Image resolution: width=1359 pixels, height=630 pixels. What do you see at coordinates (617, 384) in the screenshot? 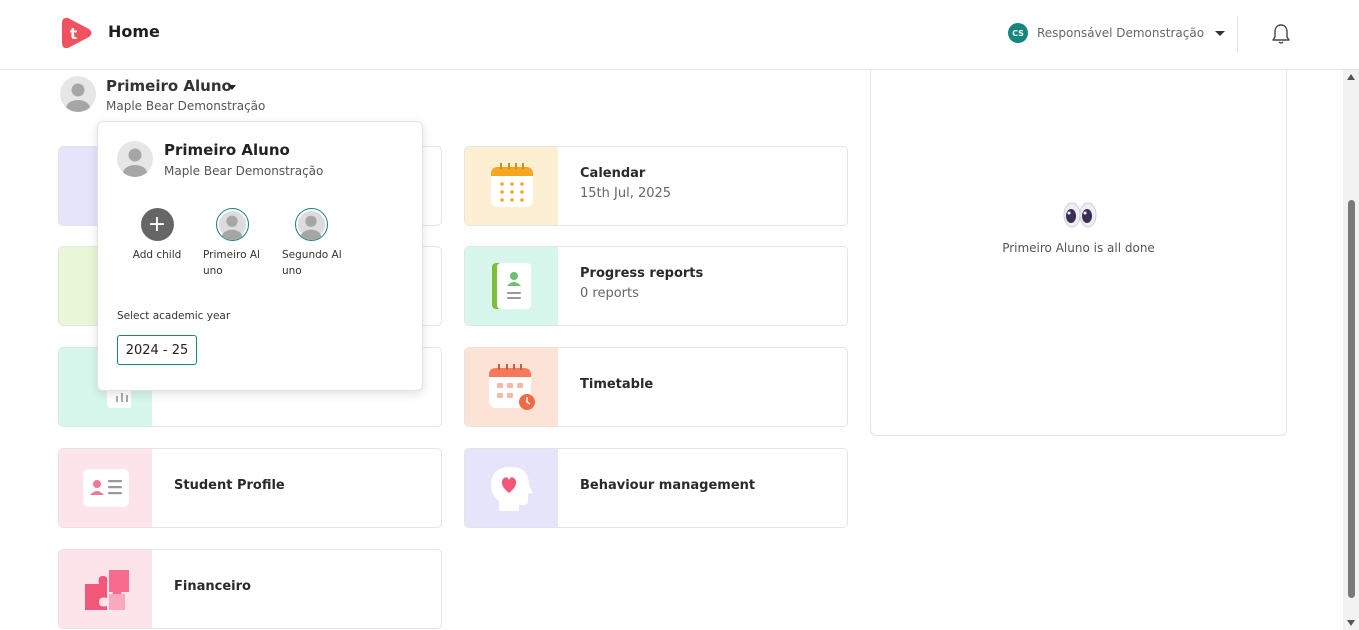
I see `card-title: Timetable` at bounding box center [617, 384].